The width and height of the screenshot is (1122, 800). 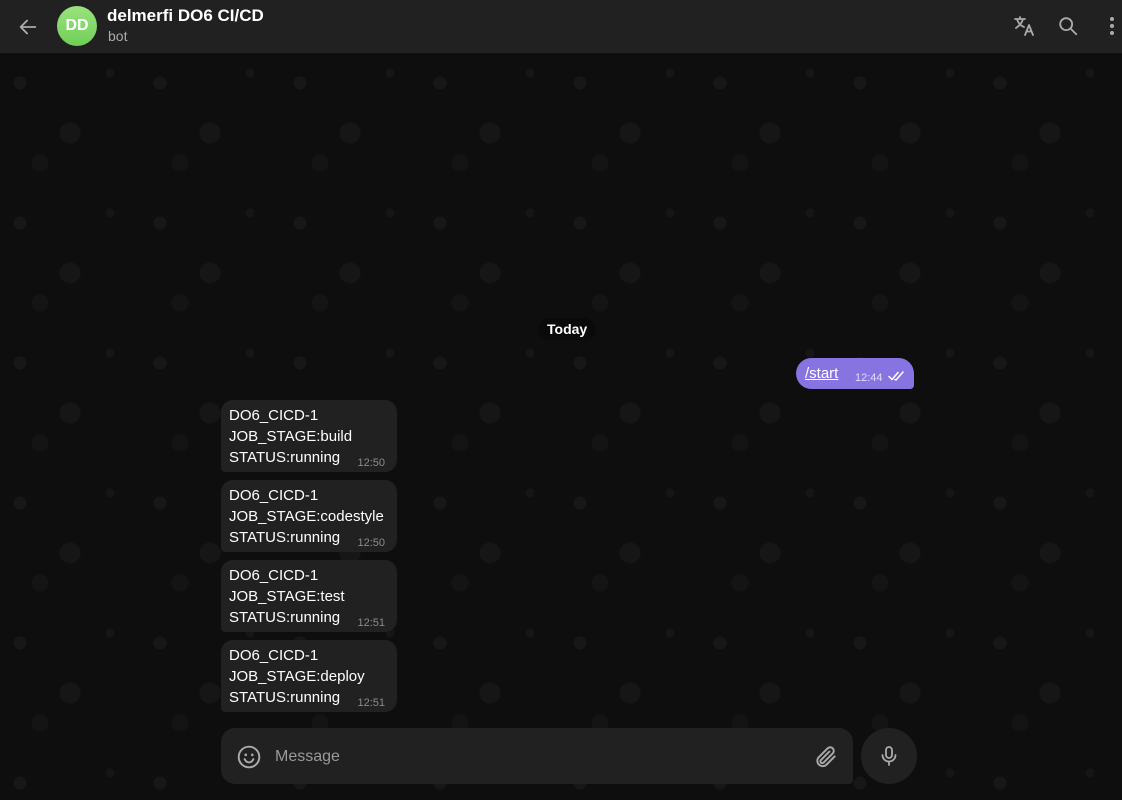 I want to click on back-arrow-icon, so click(x=28, y=27).